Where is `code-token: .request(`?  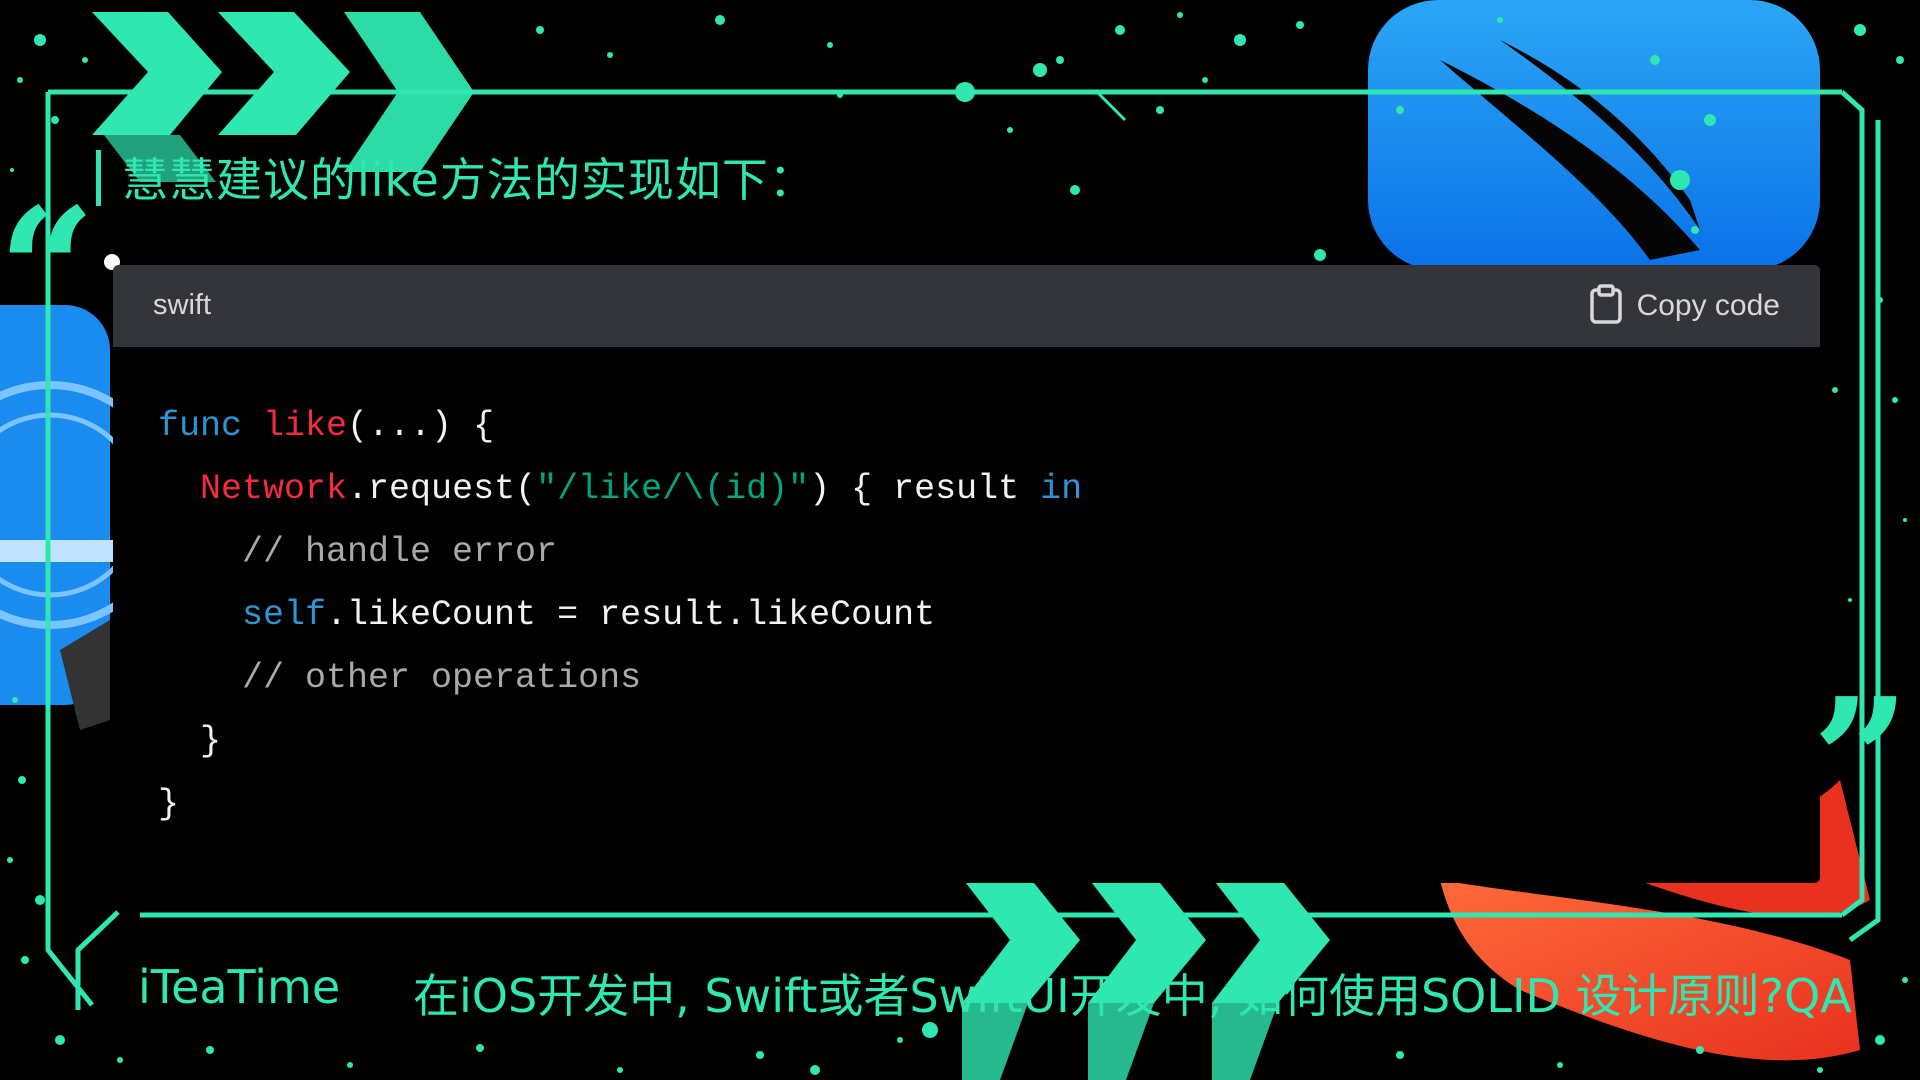
code-token: .request( is located at coordinates (442, 489).